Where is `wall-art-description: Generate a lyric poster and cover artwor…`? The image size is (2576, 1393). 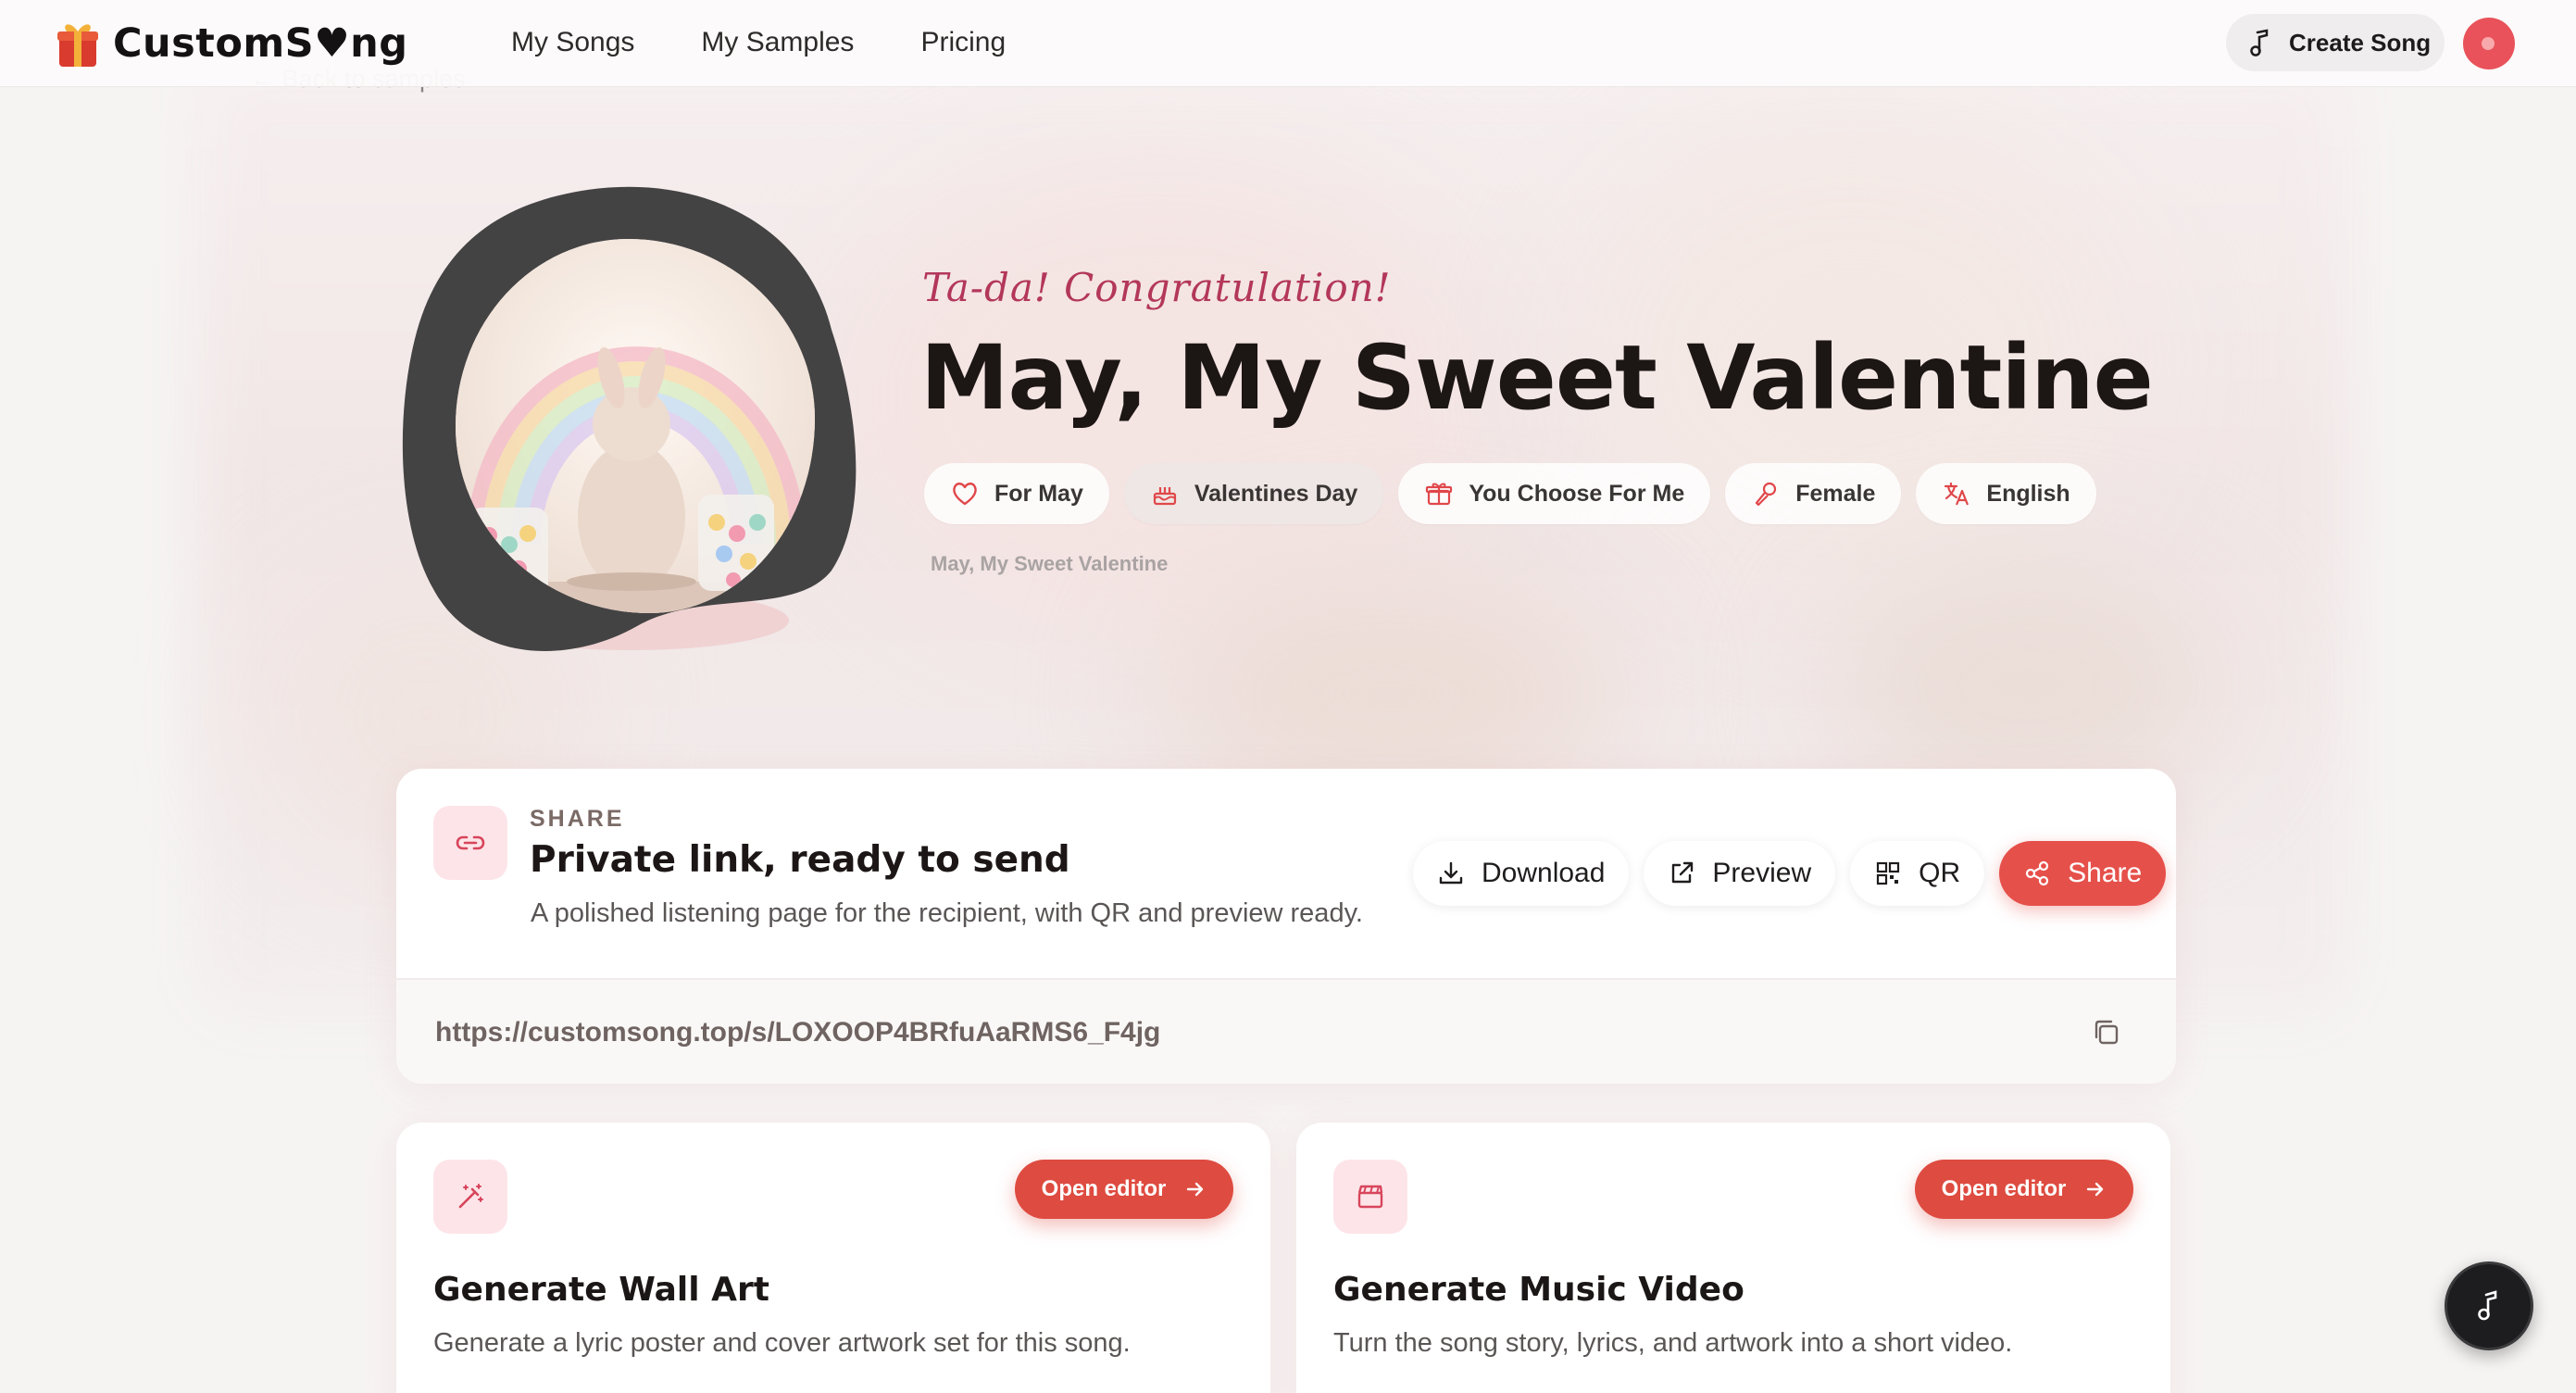
wall-art-description: Generate a lyric poster and cover artwor… is located at coordinates (782, 1343).